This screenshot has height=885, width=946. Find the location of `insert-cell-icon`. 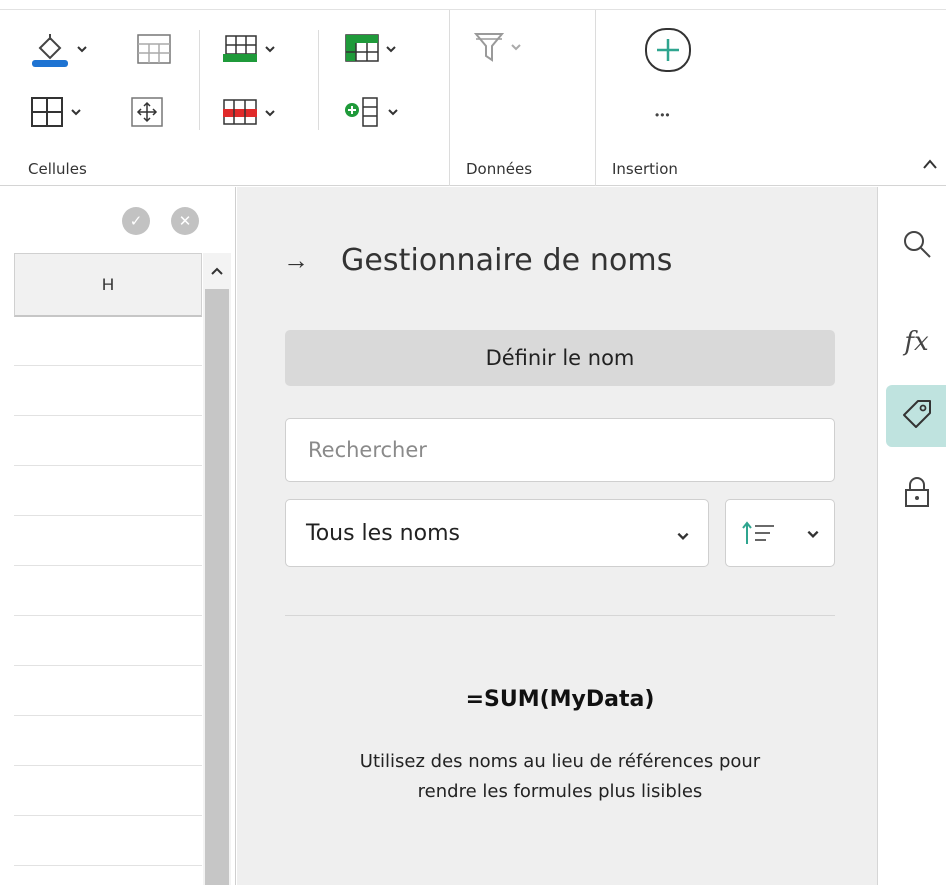

insert-cell-icon is located at coordinates (362, 112).